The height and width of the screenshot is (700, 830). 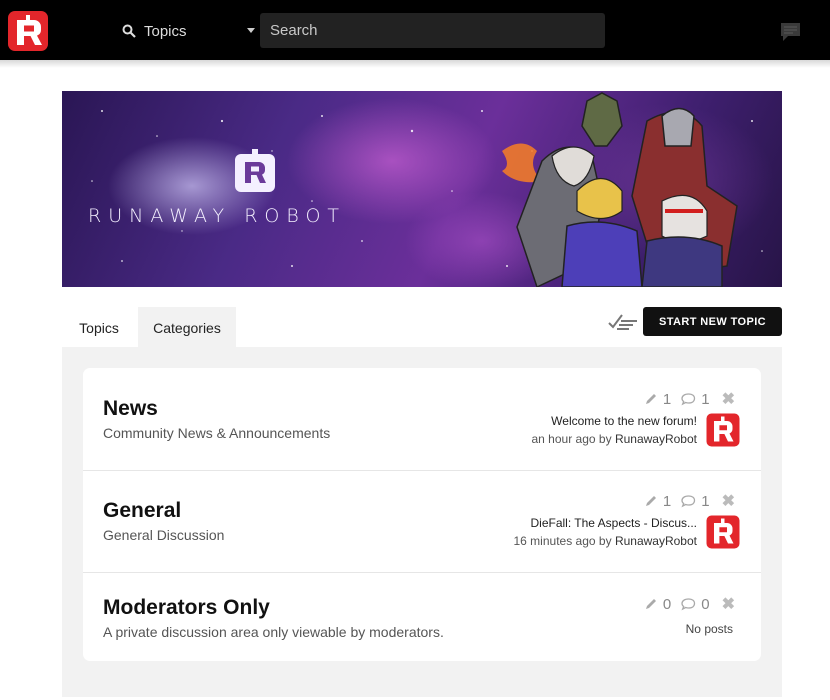 I want to click on search-icon, so click(x=129, y=31).